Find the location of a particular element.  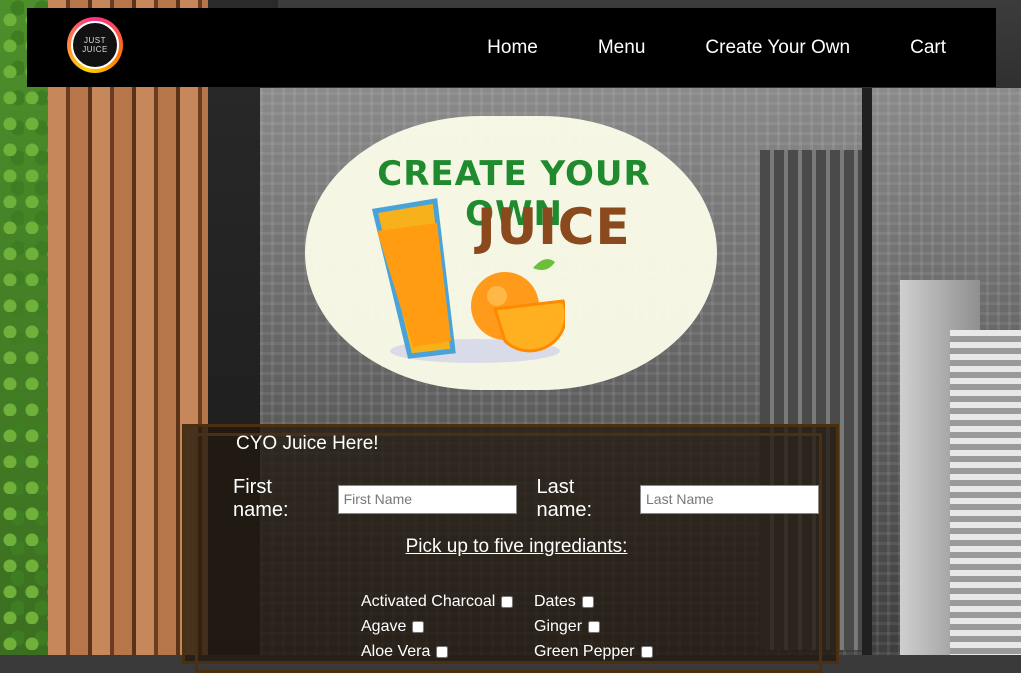

ingredient-dates: Dates is located at coordinates (593, 601).